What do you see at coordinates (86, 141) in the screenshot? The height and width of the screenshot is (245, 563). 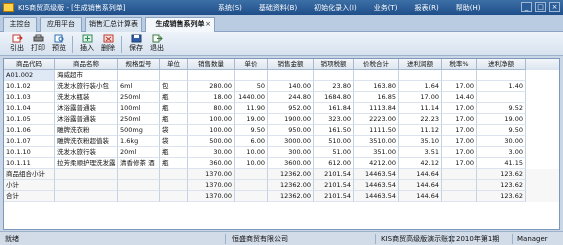 I see `table-cell: 雕牌洗衣粉超值装` at bounding box center [86, 141].